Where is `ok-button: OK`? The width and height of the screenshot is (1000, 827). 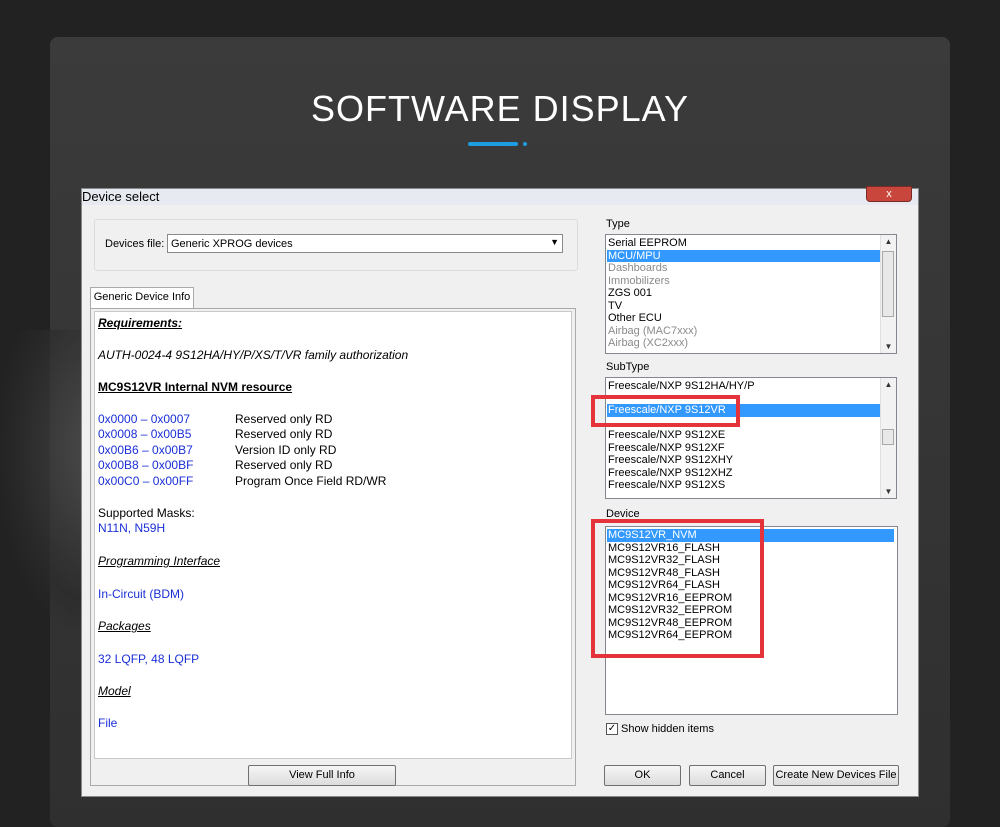
ok-button: OK is located at coordinates (642, 775).